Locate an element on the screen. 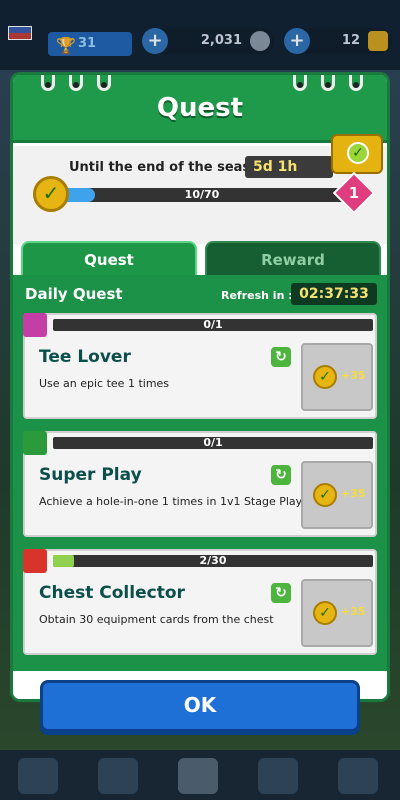 The height and width of the screenshot is (800, 400). top-bar: 🏆 31 + 2,031 + 12 is located at coordinates (200, 35).